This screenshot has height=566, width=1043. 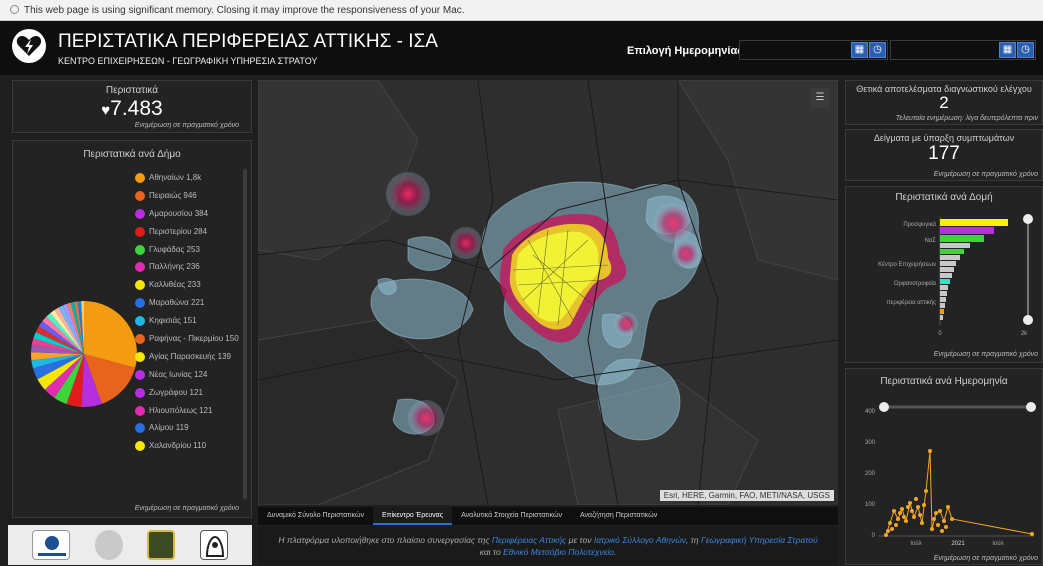 What do you see at coordinates (813, 50) in the screenshot?
I see `start-date-input: ▦ ◷` at bounding box center [813, 50].